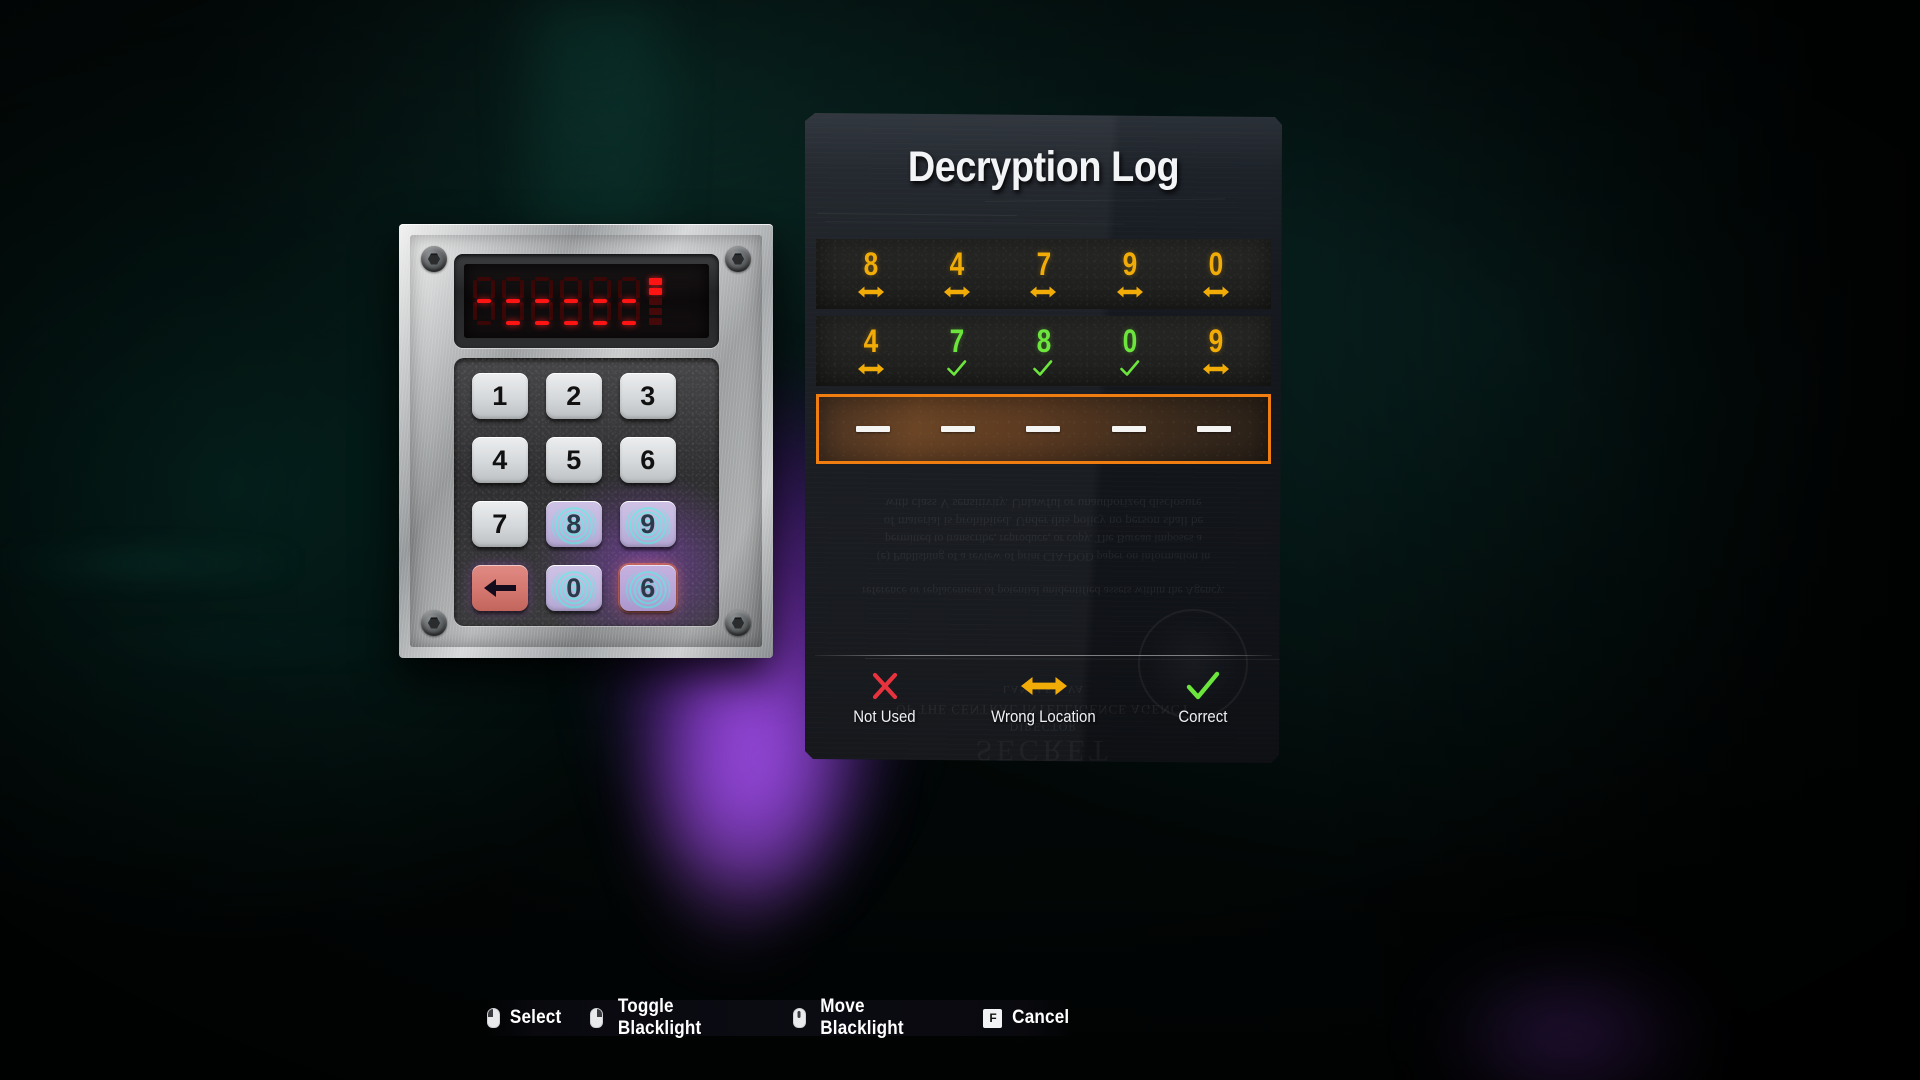  I want to click on key-label: 9, so click(648, 523).